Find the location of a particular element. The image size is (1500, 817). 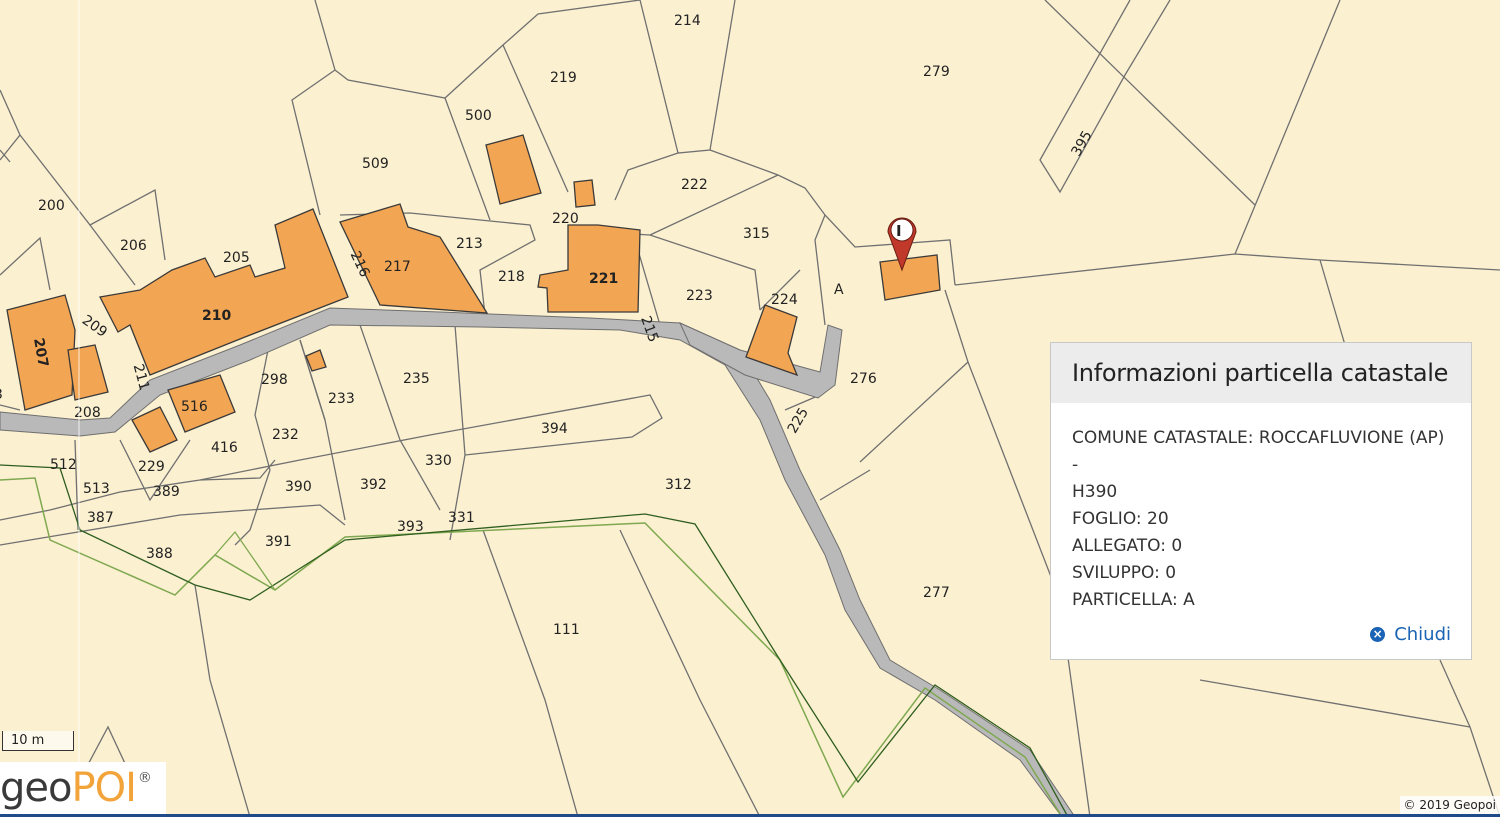

parcel-label: 218 is located at coordinates (511, 277).